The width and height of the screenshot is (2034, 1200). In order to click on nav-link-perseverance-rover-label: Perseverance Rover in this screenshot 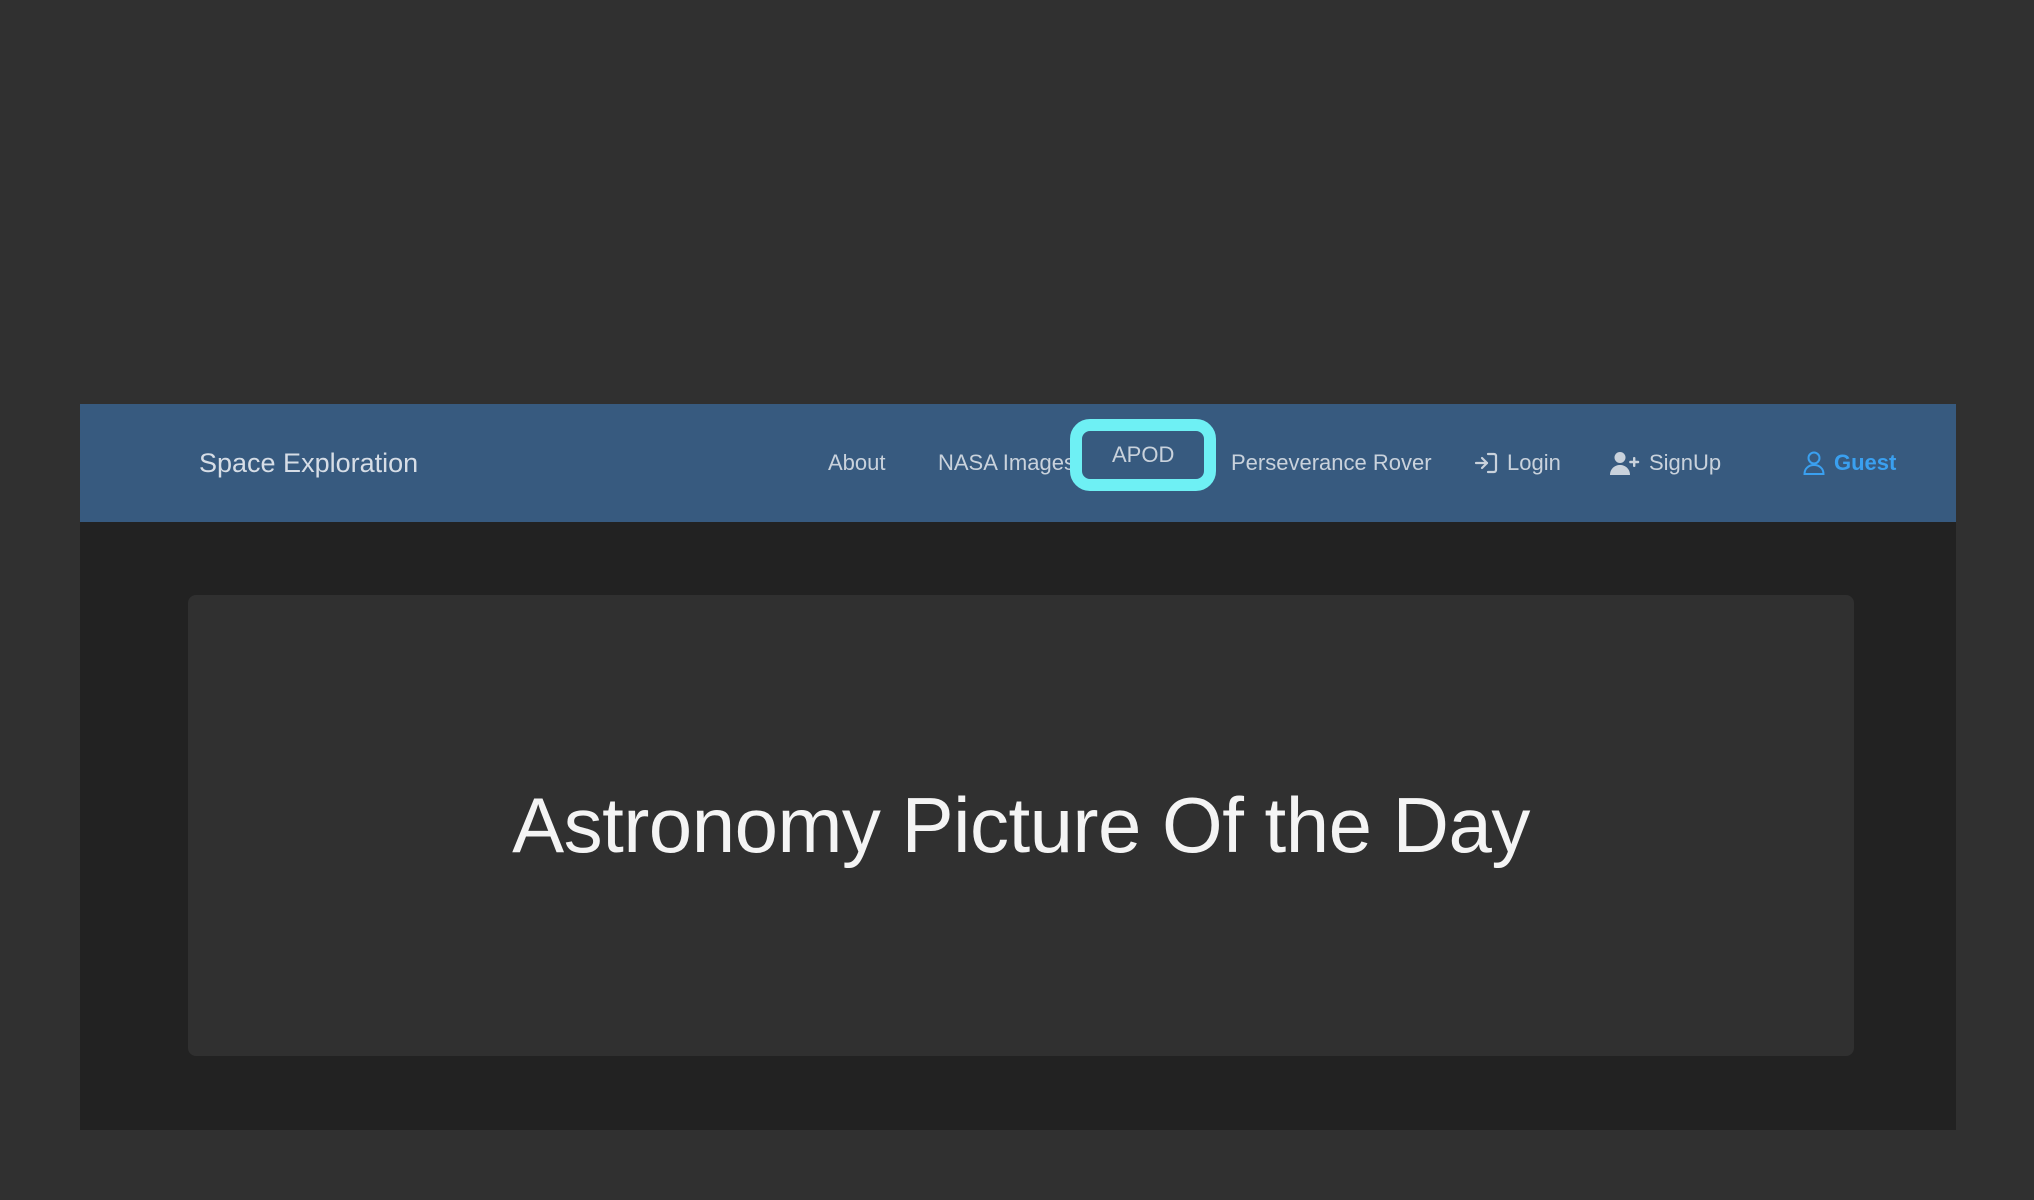, I will do `click(1331, 462)`.